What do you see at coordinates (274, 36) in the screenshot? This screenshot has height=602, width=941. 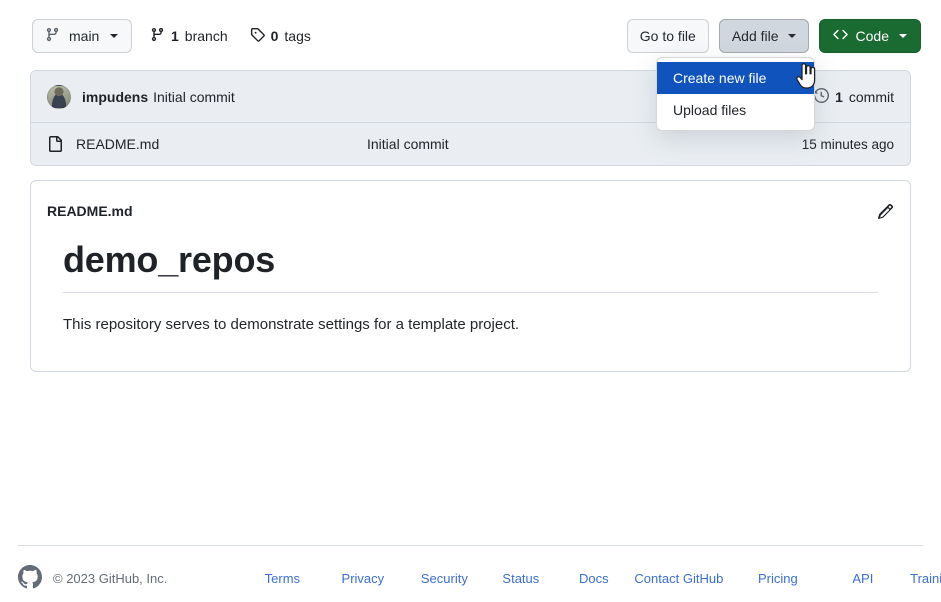 I see `tags-count: 0` at bounding box center [274, 36].